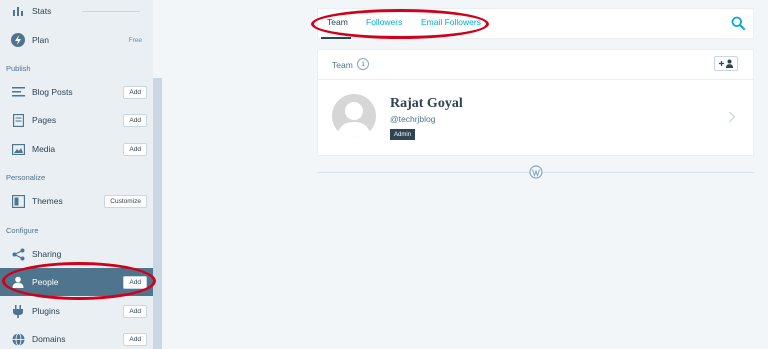 The image size is (768, 349). What do you see at coordinates (135, 282) in the screenshot?
I see `add-people-button: Add` at bounding box center [135, 282].